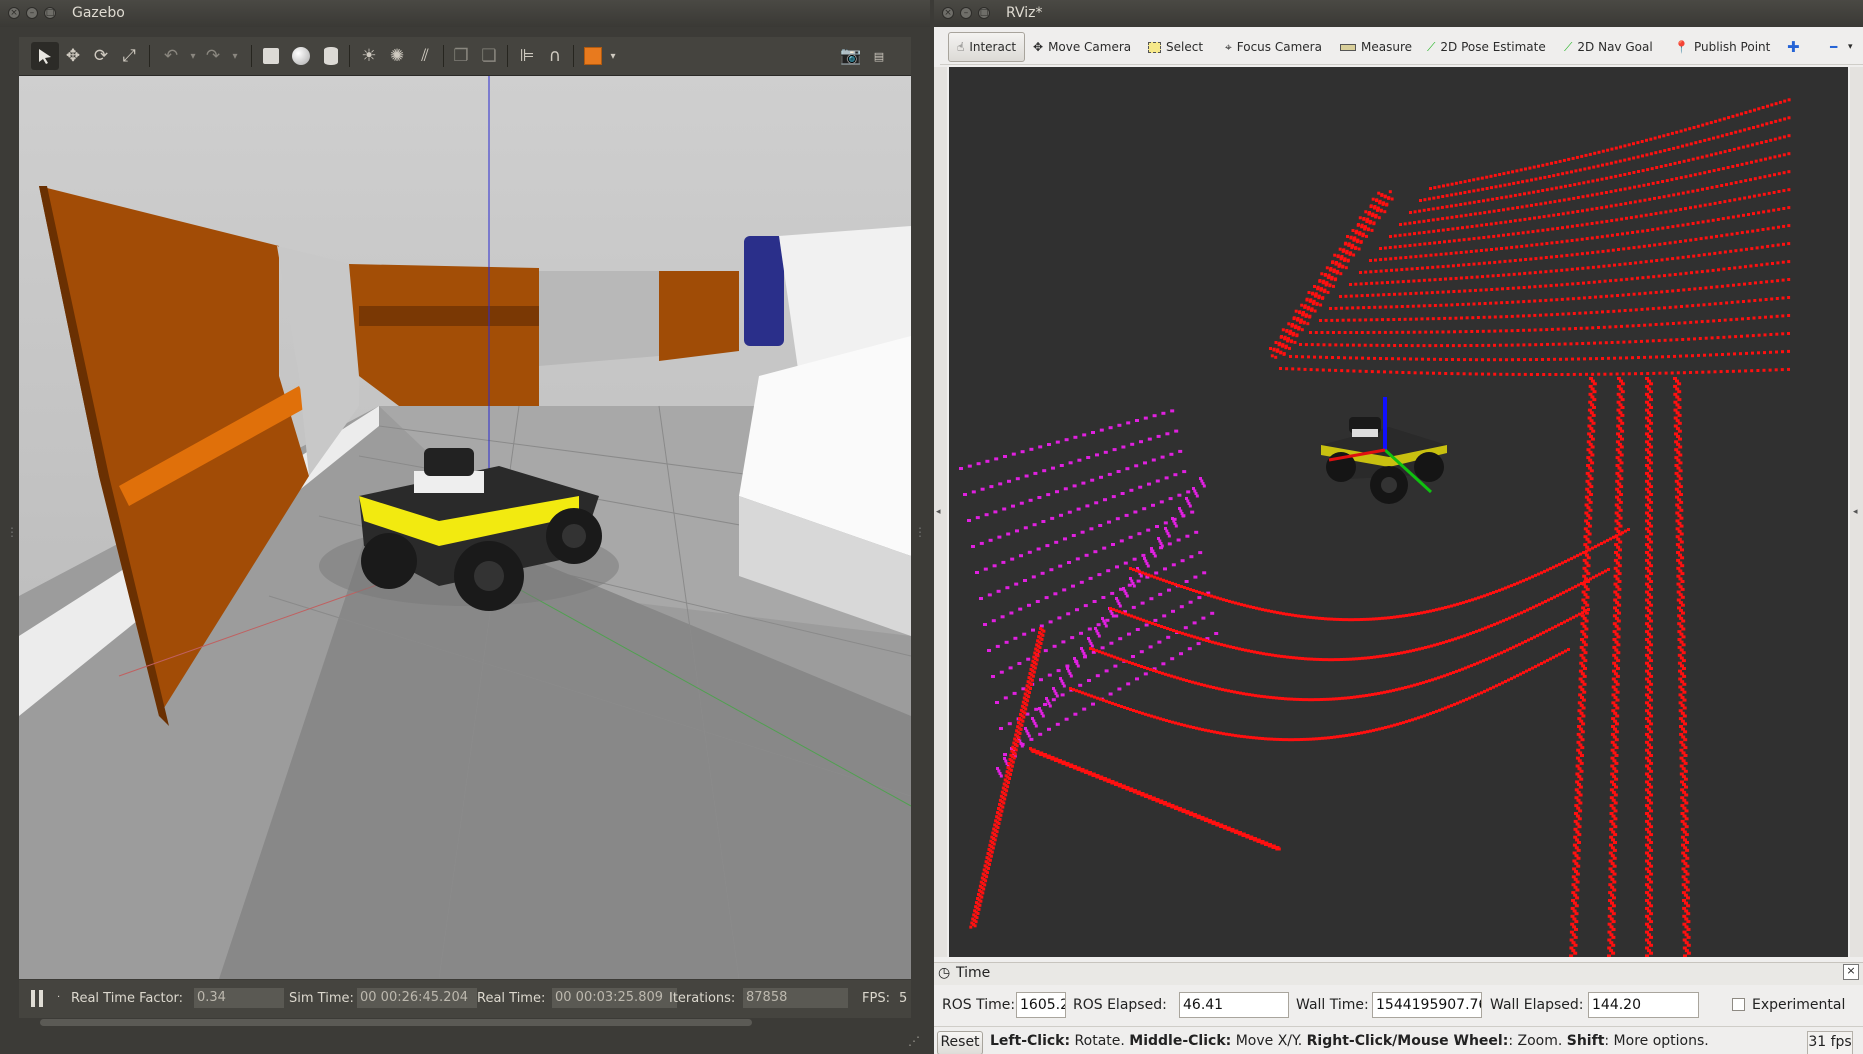  I want to click on snap-icon: ∩, so click(555, 56).